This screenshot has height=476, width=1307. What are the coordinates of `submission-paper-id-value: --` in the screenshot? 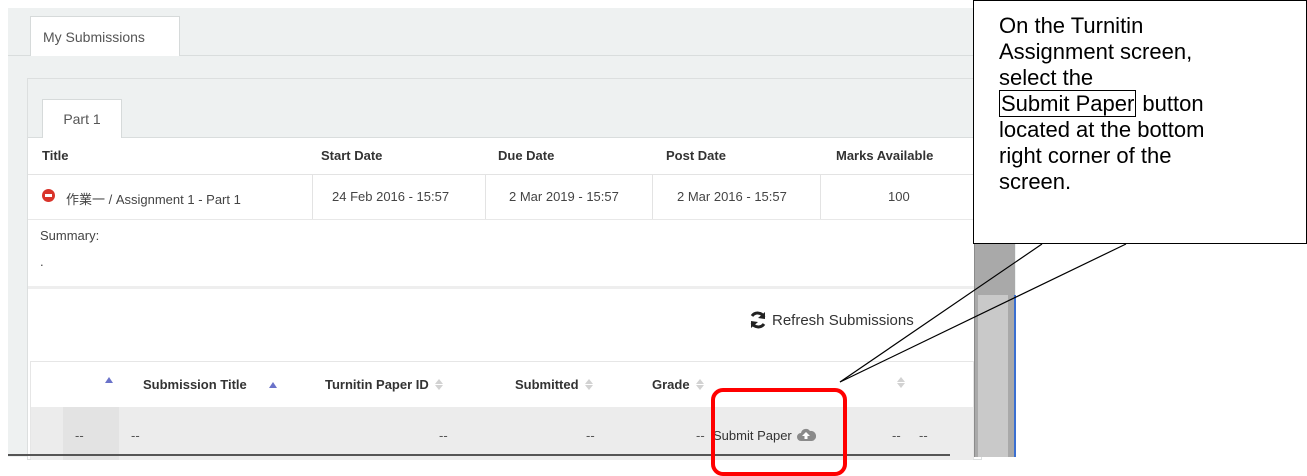 It's located at (443, 435).